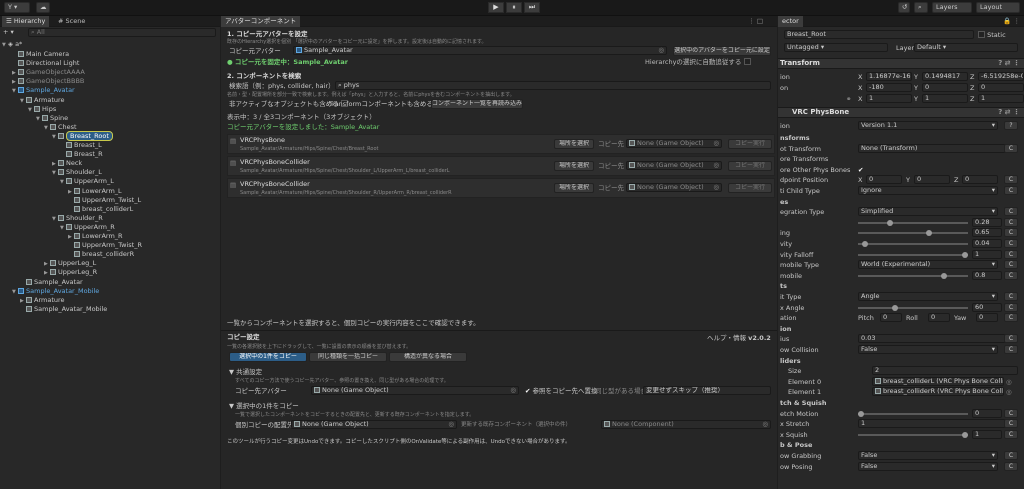  I want to click on account-dropdown: Y ▾, so click(17, 7).